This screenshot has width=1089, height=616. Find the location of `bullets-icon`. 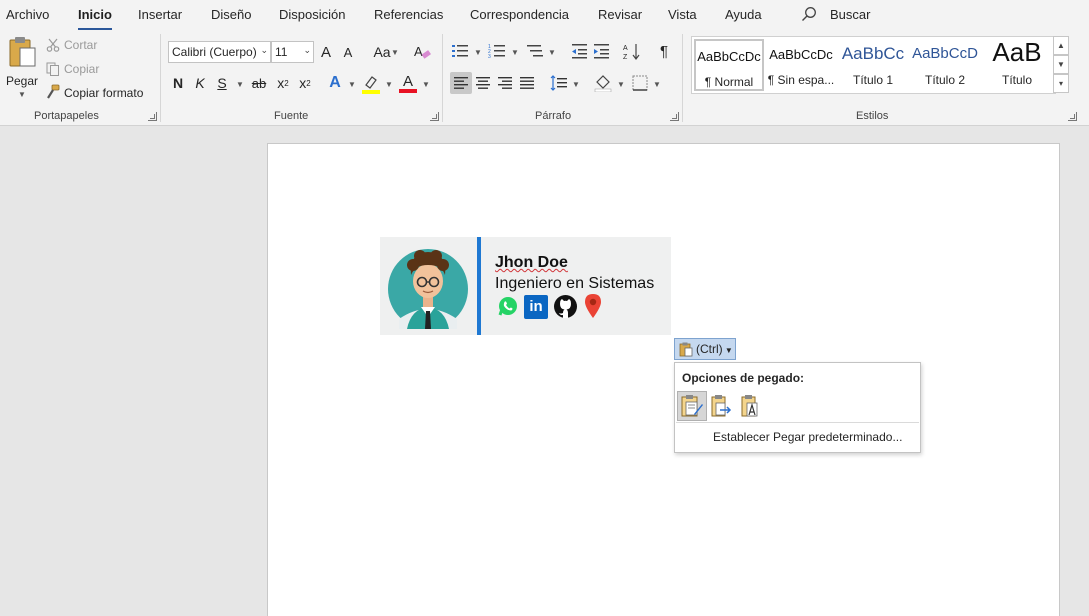

bullets-icon is located at coordinates (460, 51).